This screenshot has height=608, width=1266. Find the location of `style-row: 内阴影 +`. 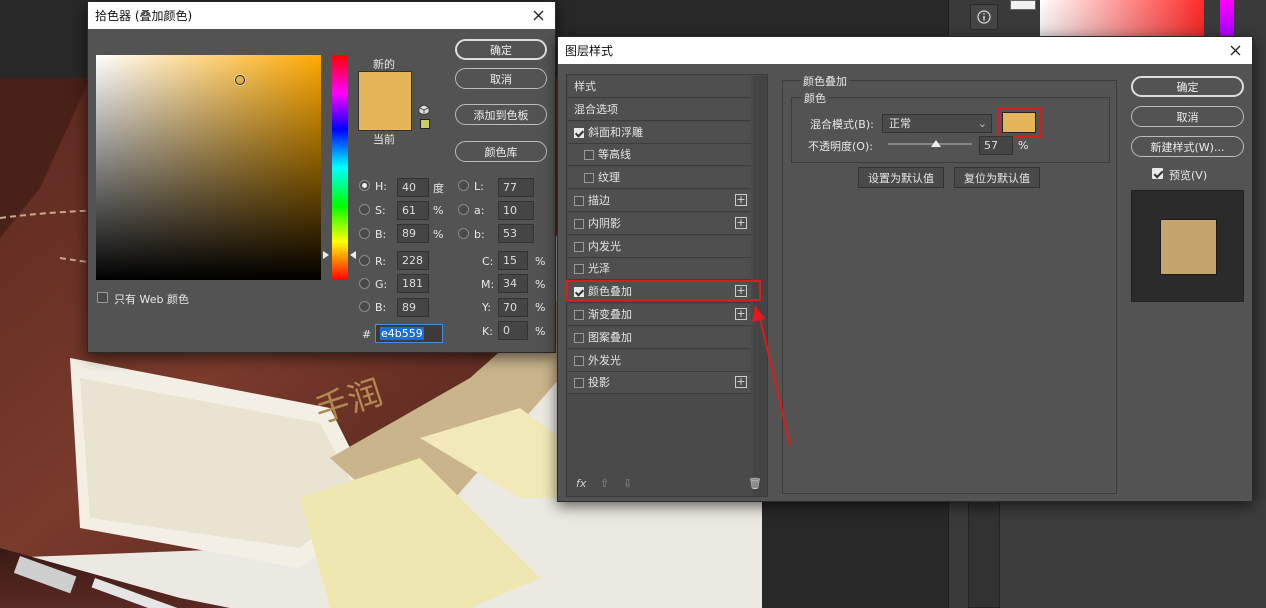

style-row: 内阴影 + is located at coordinates (659, 223).